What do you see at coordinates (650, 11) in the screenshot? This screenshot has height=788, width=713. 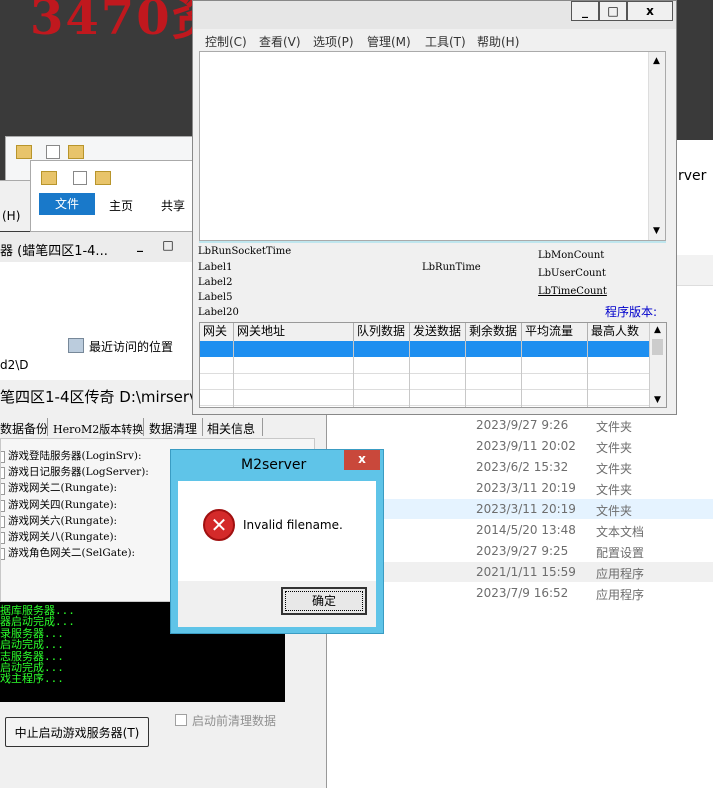 I see `close-button: x` at bounding box center [650, 11].